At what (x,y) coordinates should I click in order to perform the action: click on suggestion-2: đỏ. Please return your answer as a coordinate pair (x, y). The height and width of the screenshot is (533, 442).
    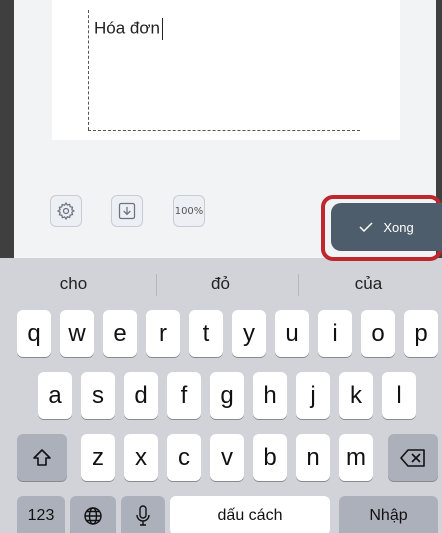
    Looking at the image, I should click on (220, 284).